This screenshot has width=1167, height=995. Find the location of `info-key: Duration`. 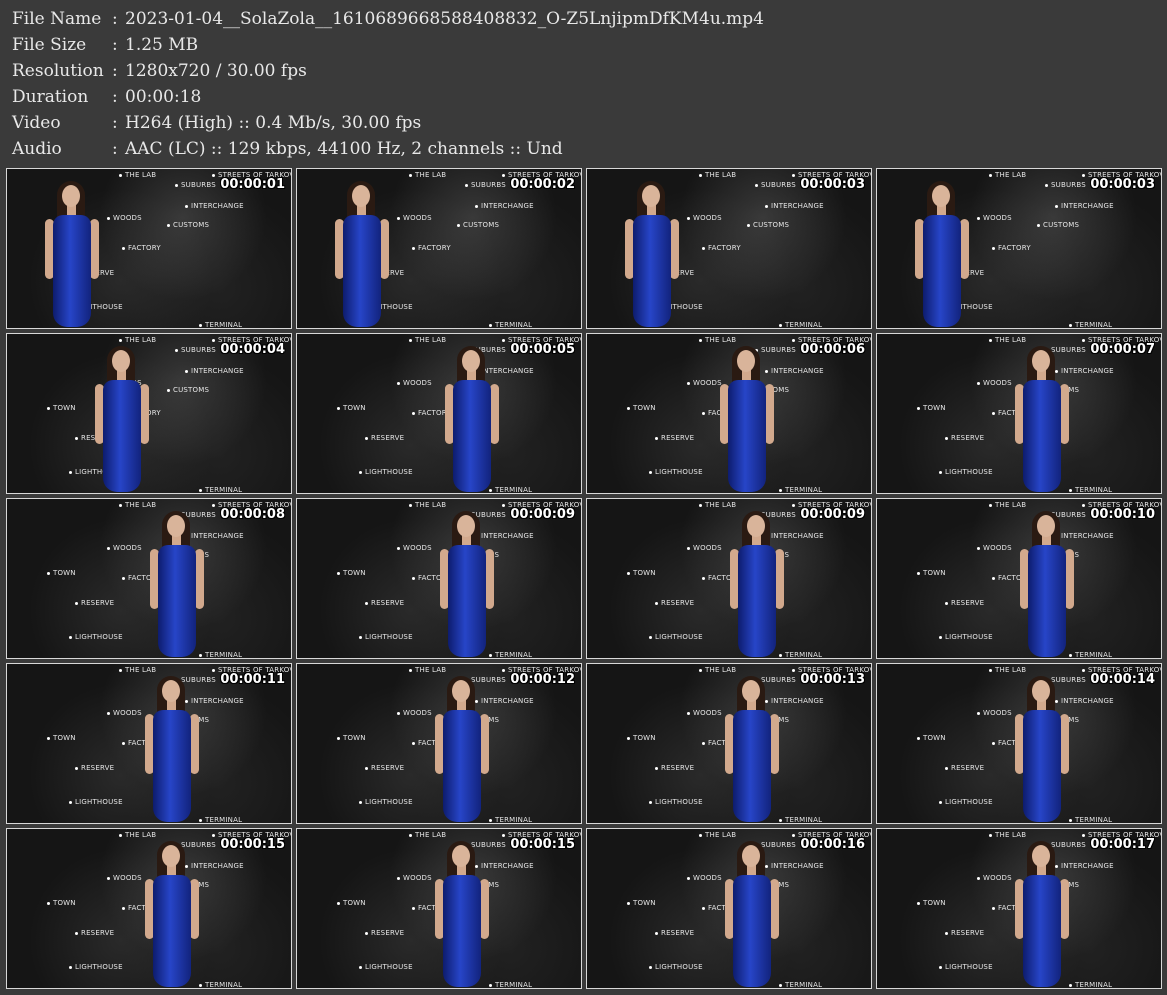

info-key: Duration is located at coordinates (50, 97).